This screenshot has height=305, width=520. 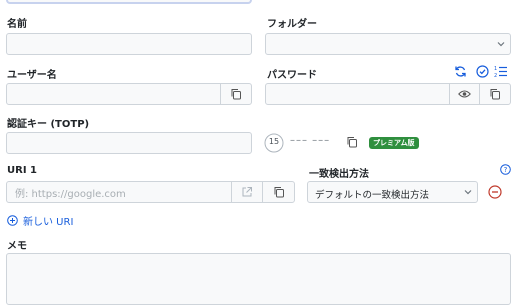 I want to click on refresh-icon, so click(x=460, y=71).